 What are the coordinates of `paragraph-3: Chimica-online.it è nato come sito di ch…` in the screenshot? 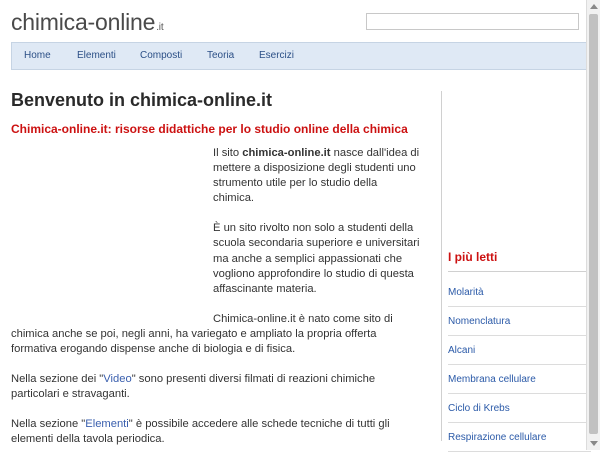 It's located at (202, 334).